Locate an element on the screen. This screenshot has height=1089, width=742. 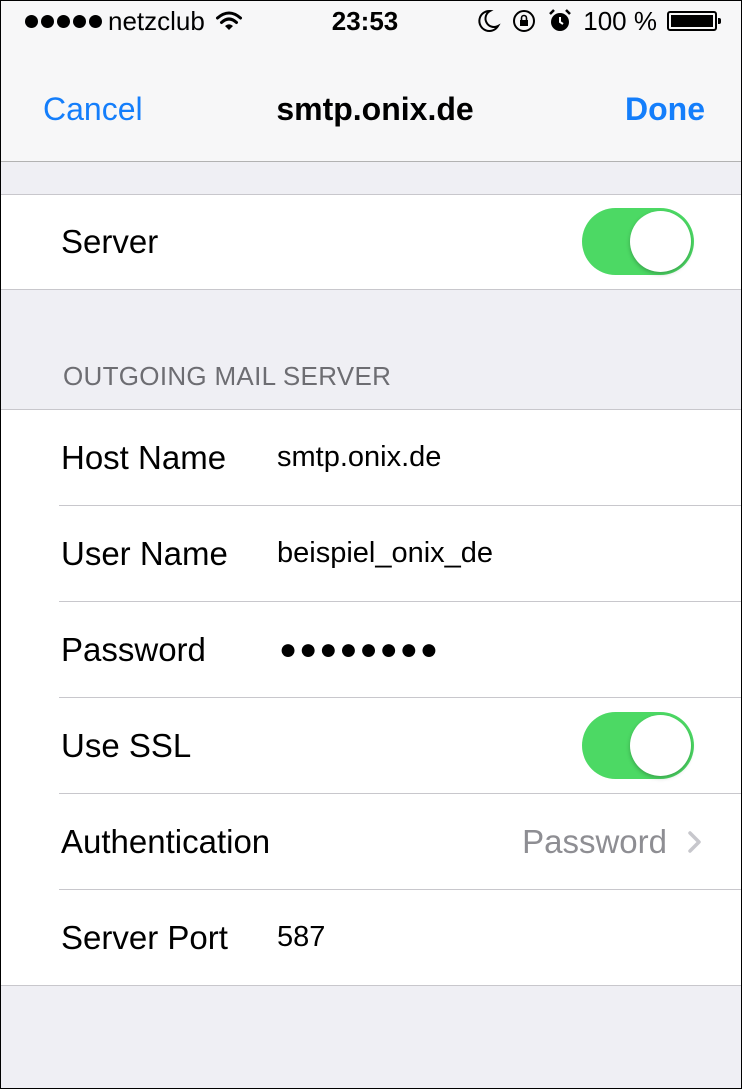
authentication-value: Password is located at coordinates (594, 841).